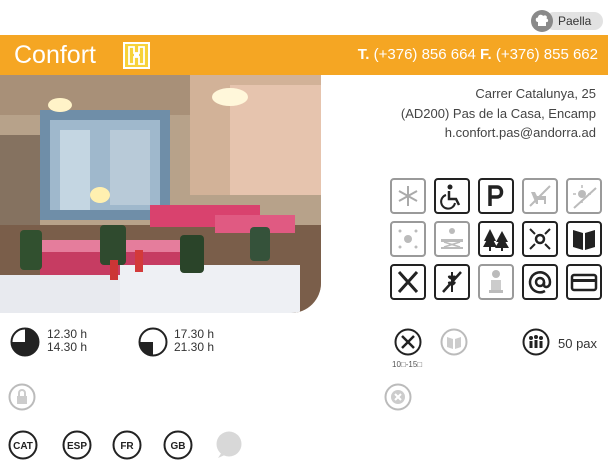 This screenshot has height=469, width=608. I want to click on hours-shift-1: 12.30 h 14.30 h, so click(67, 341).